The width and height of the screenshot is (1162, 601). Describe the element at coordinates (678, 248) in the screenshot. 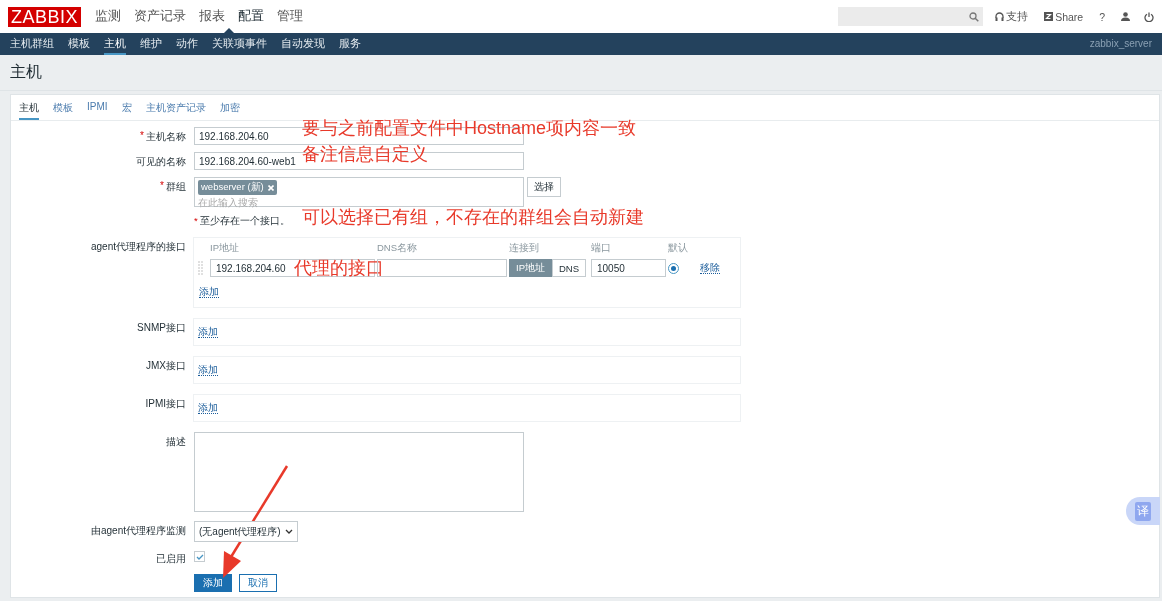

I see `column-header: 默认` at that location.